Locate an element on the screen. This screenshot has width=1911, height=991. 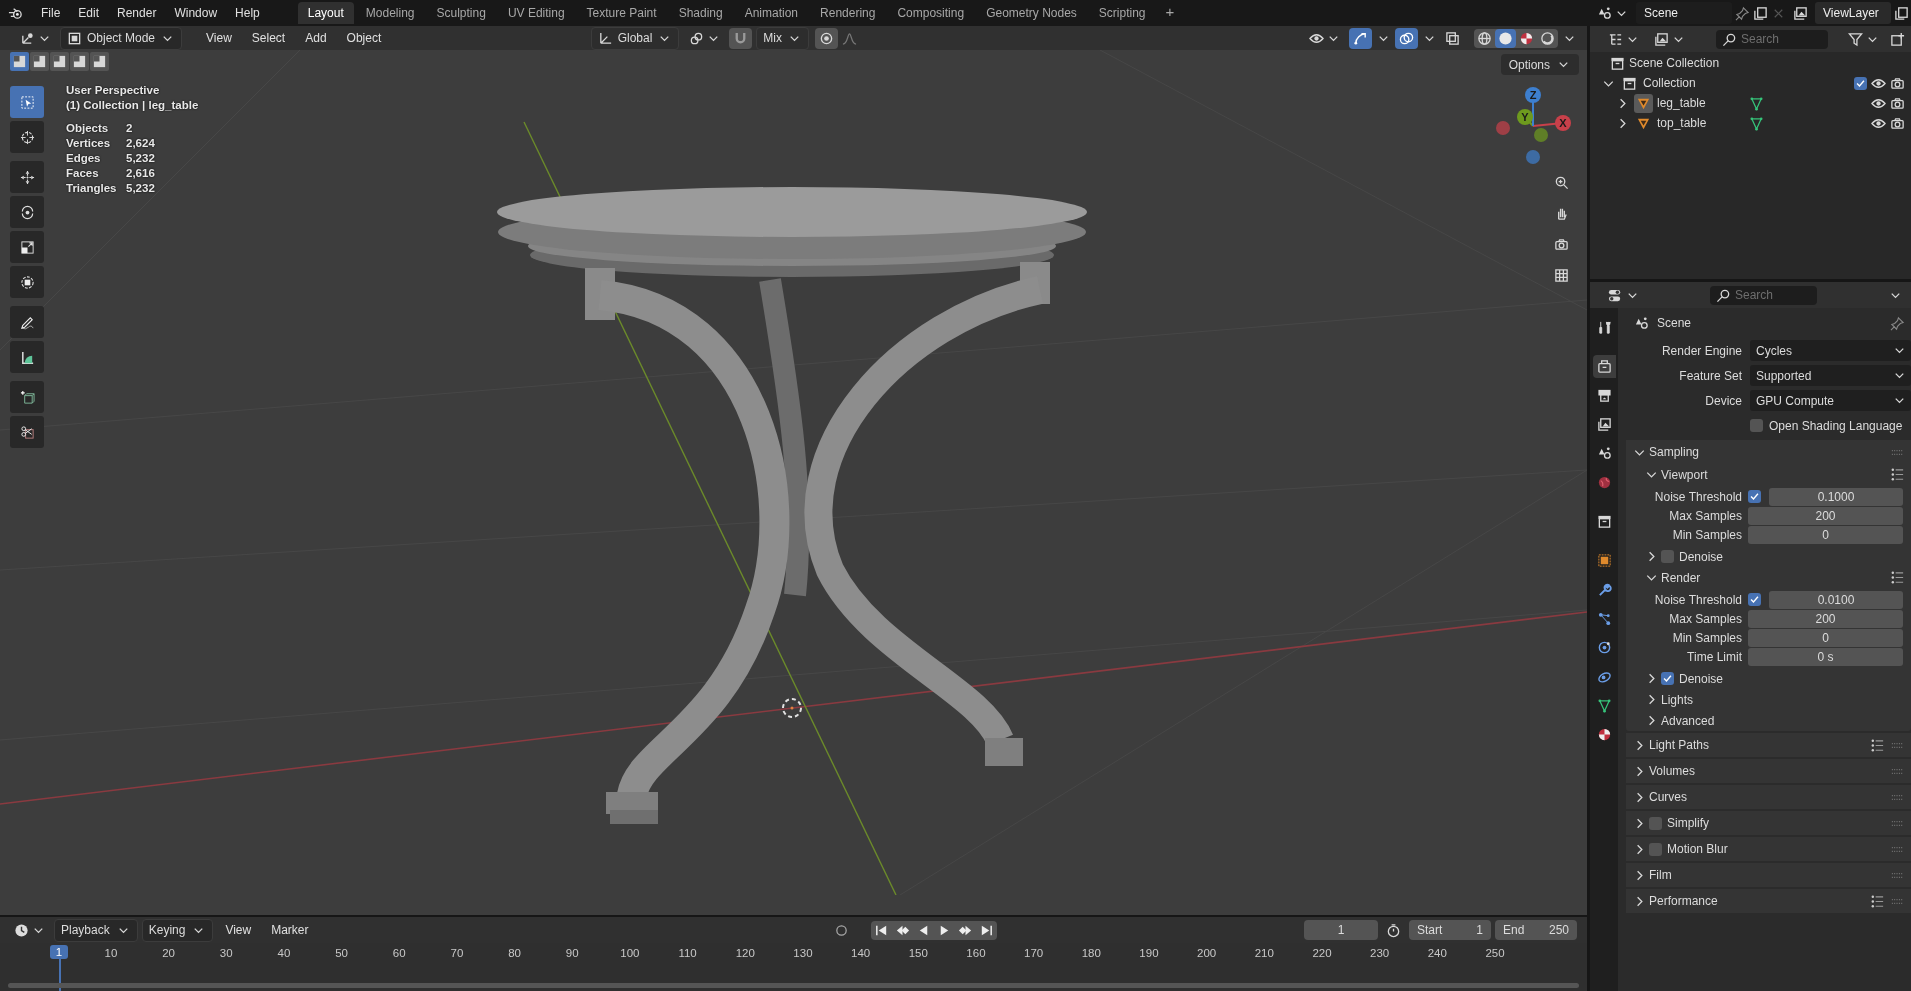
dropdown-field: Supported is located at coordinates (1830, 375).